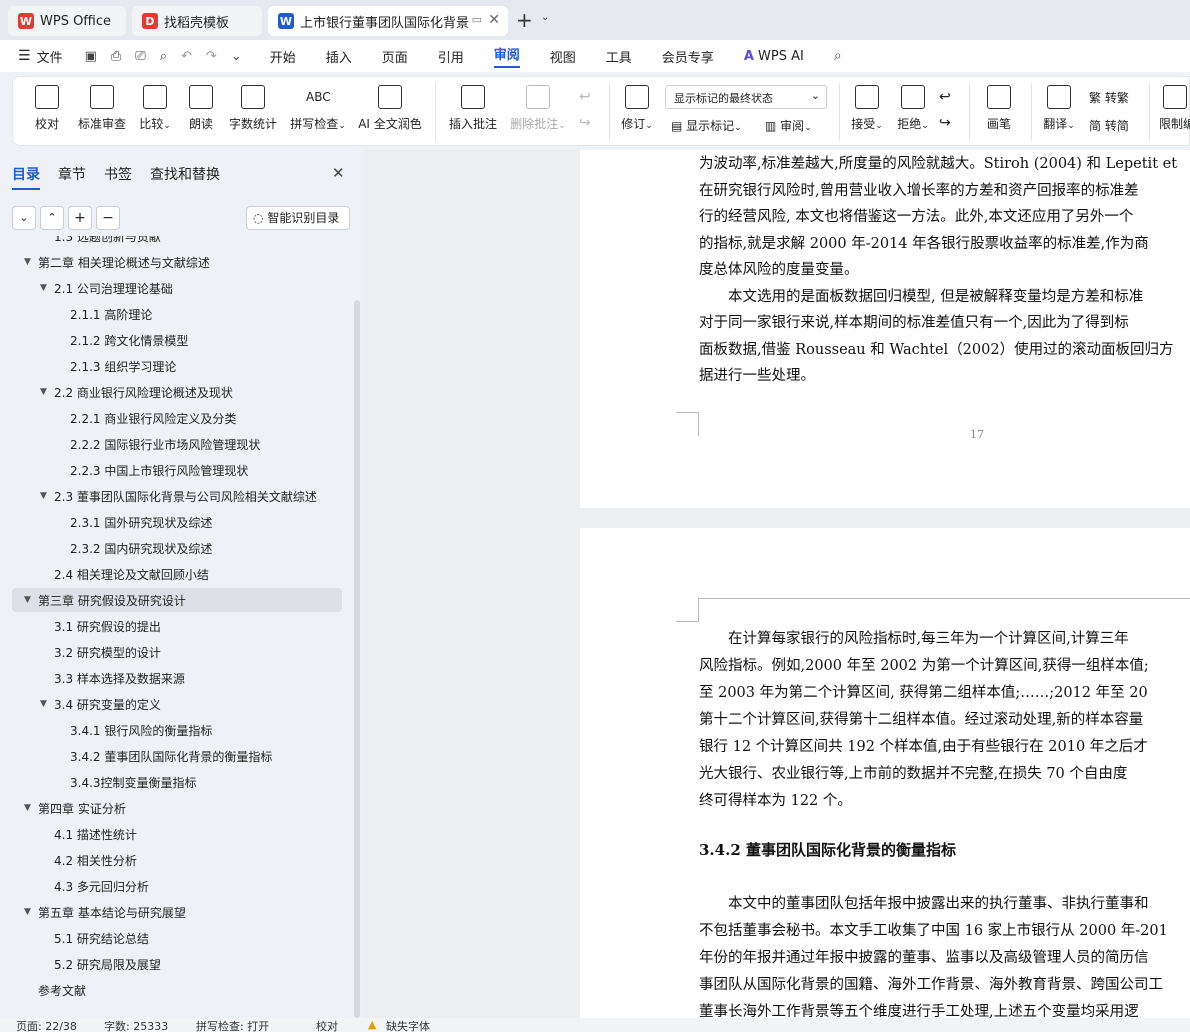 Image resolution: width=1190 pixels, height=1032 pixels. What do you see at coordinates (185, 174) in the screenshot?
I see `tab-find-replace: 查找和替换` at bounding box center [185, 174].